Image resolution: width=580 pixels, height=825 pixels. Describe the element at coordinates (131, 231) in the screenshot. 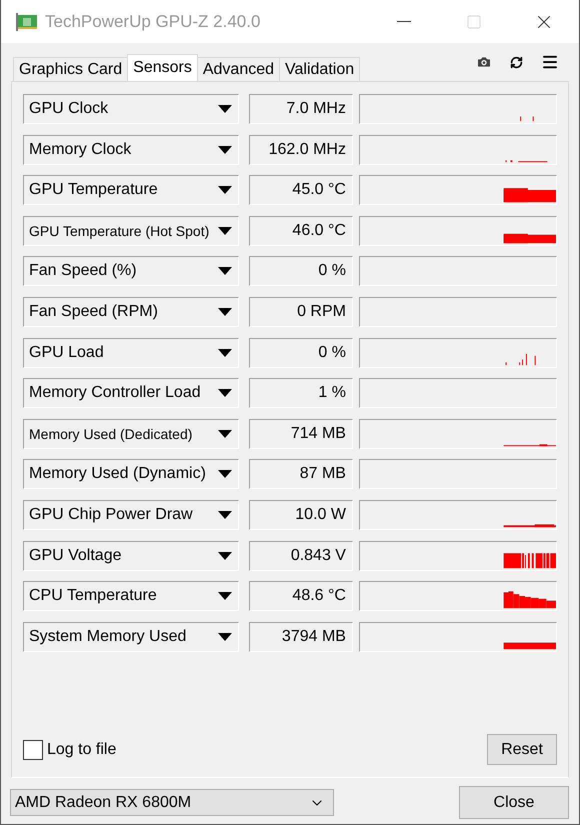

I see `sensor-name-dropdown: GPU Temperature (Hot Spot)` at that location.